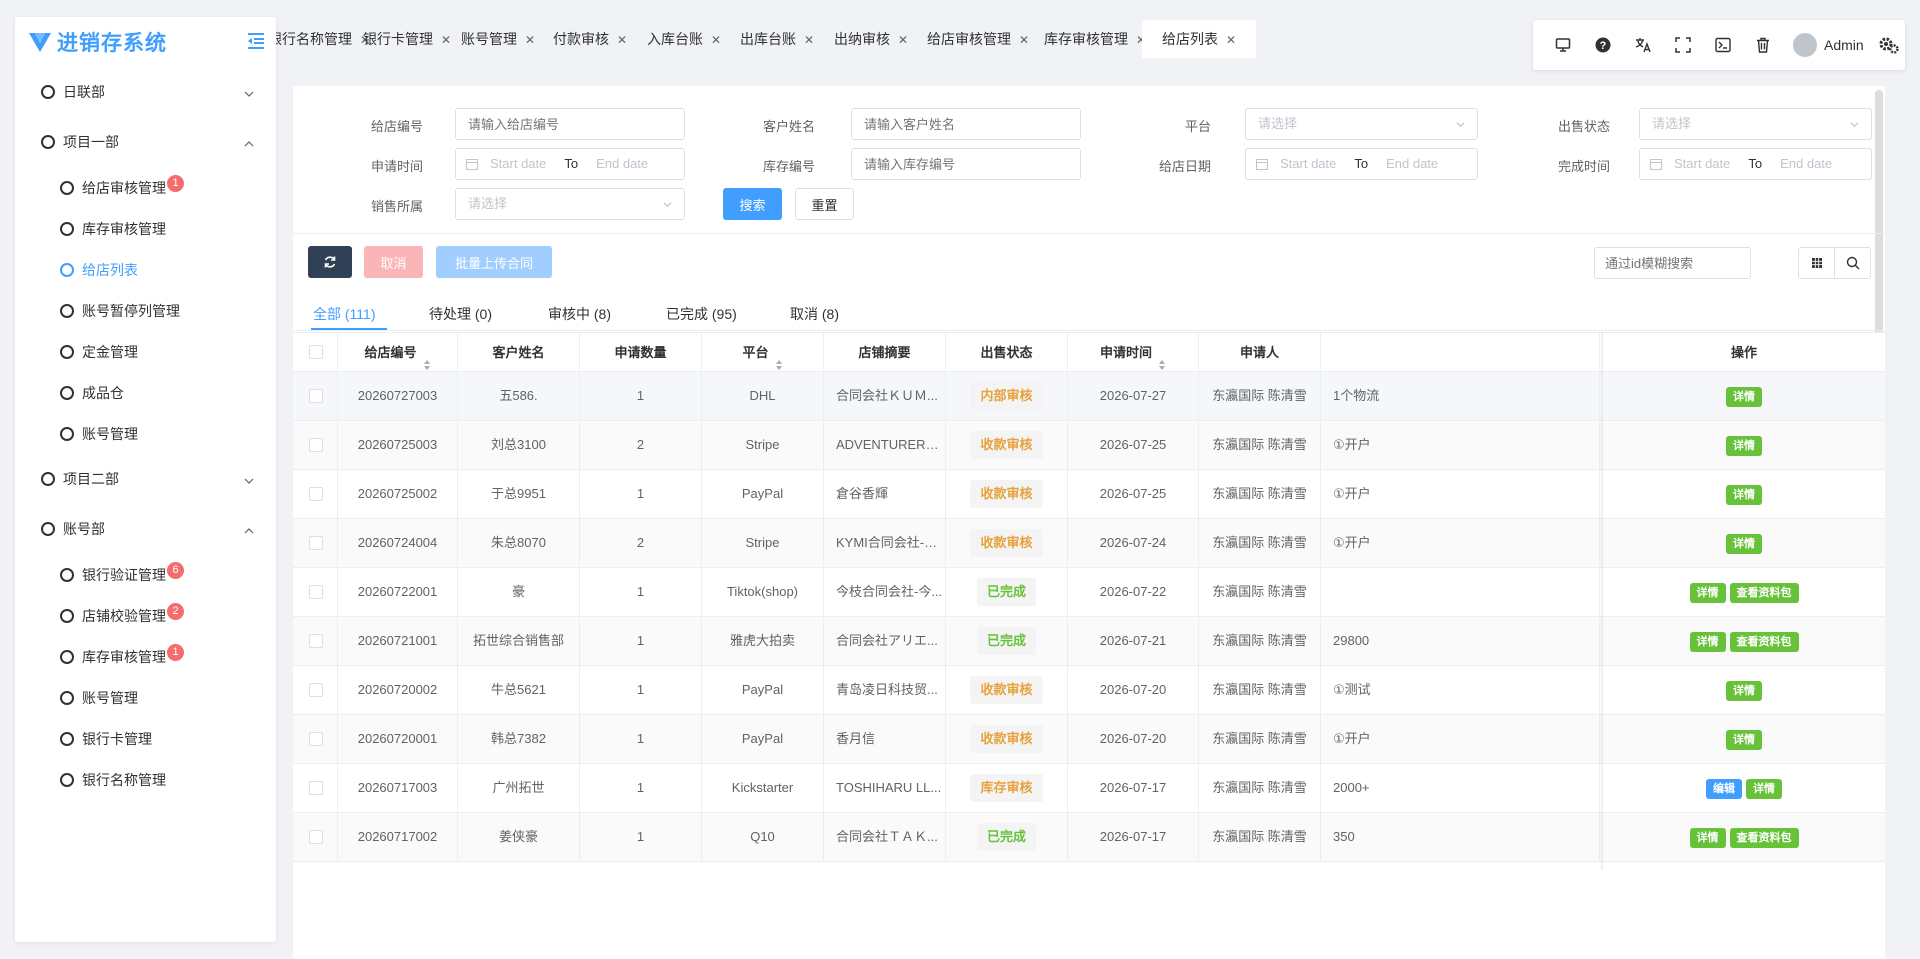  What do you see at coordinates (145, 479) in the screenshot?
I see `sidebar-group: 项目二部` at bounding box center [145, 479].